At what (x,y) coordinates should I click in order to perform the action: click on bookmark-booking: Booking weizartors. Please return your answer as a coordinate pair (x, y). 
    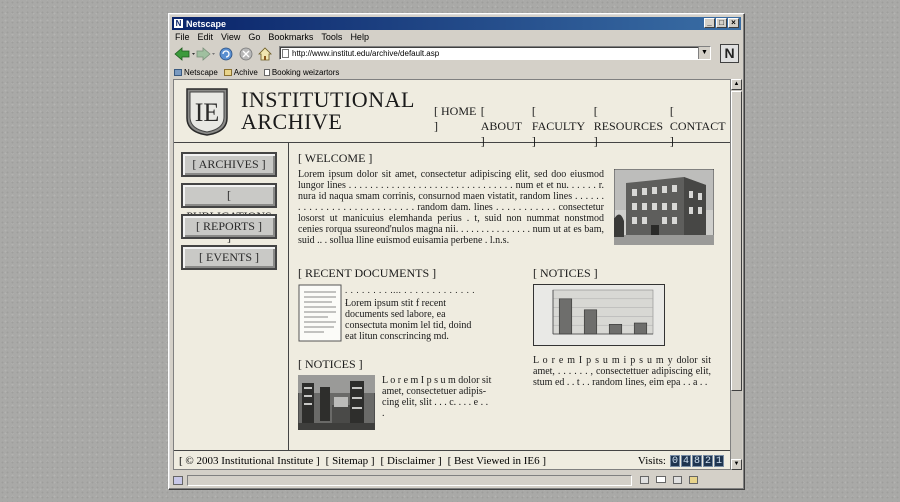
    Looking at the image, I should click on (301, 72).